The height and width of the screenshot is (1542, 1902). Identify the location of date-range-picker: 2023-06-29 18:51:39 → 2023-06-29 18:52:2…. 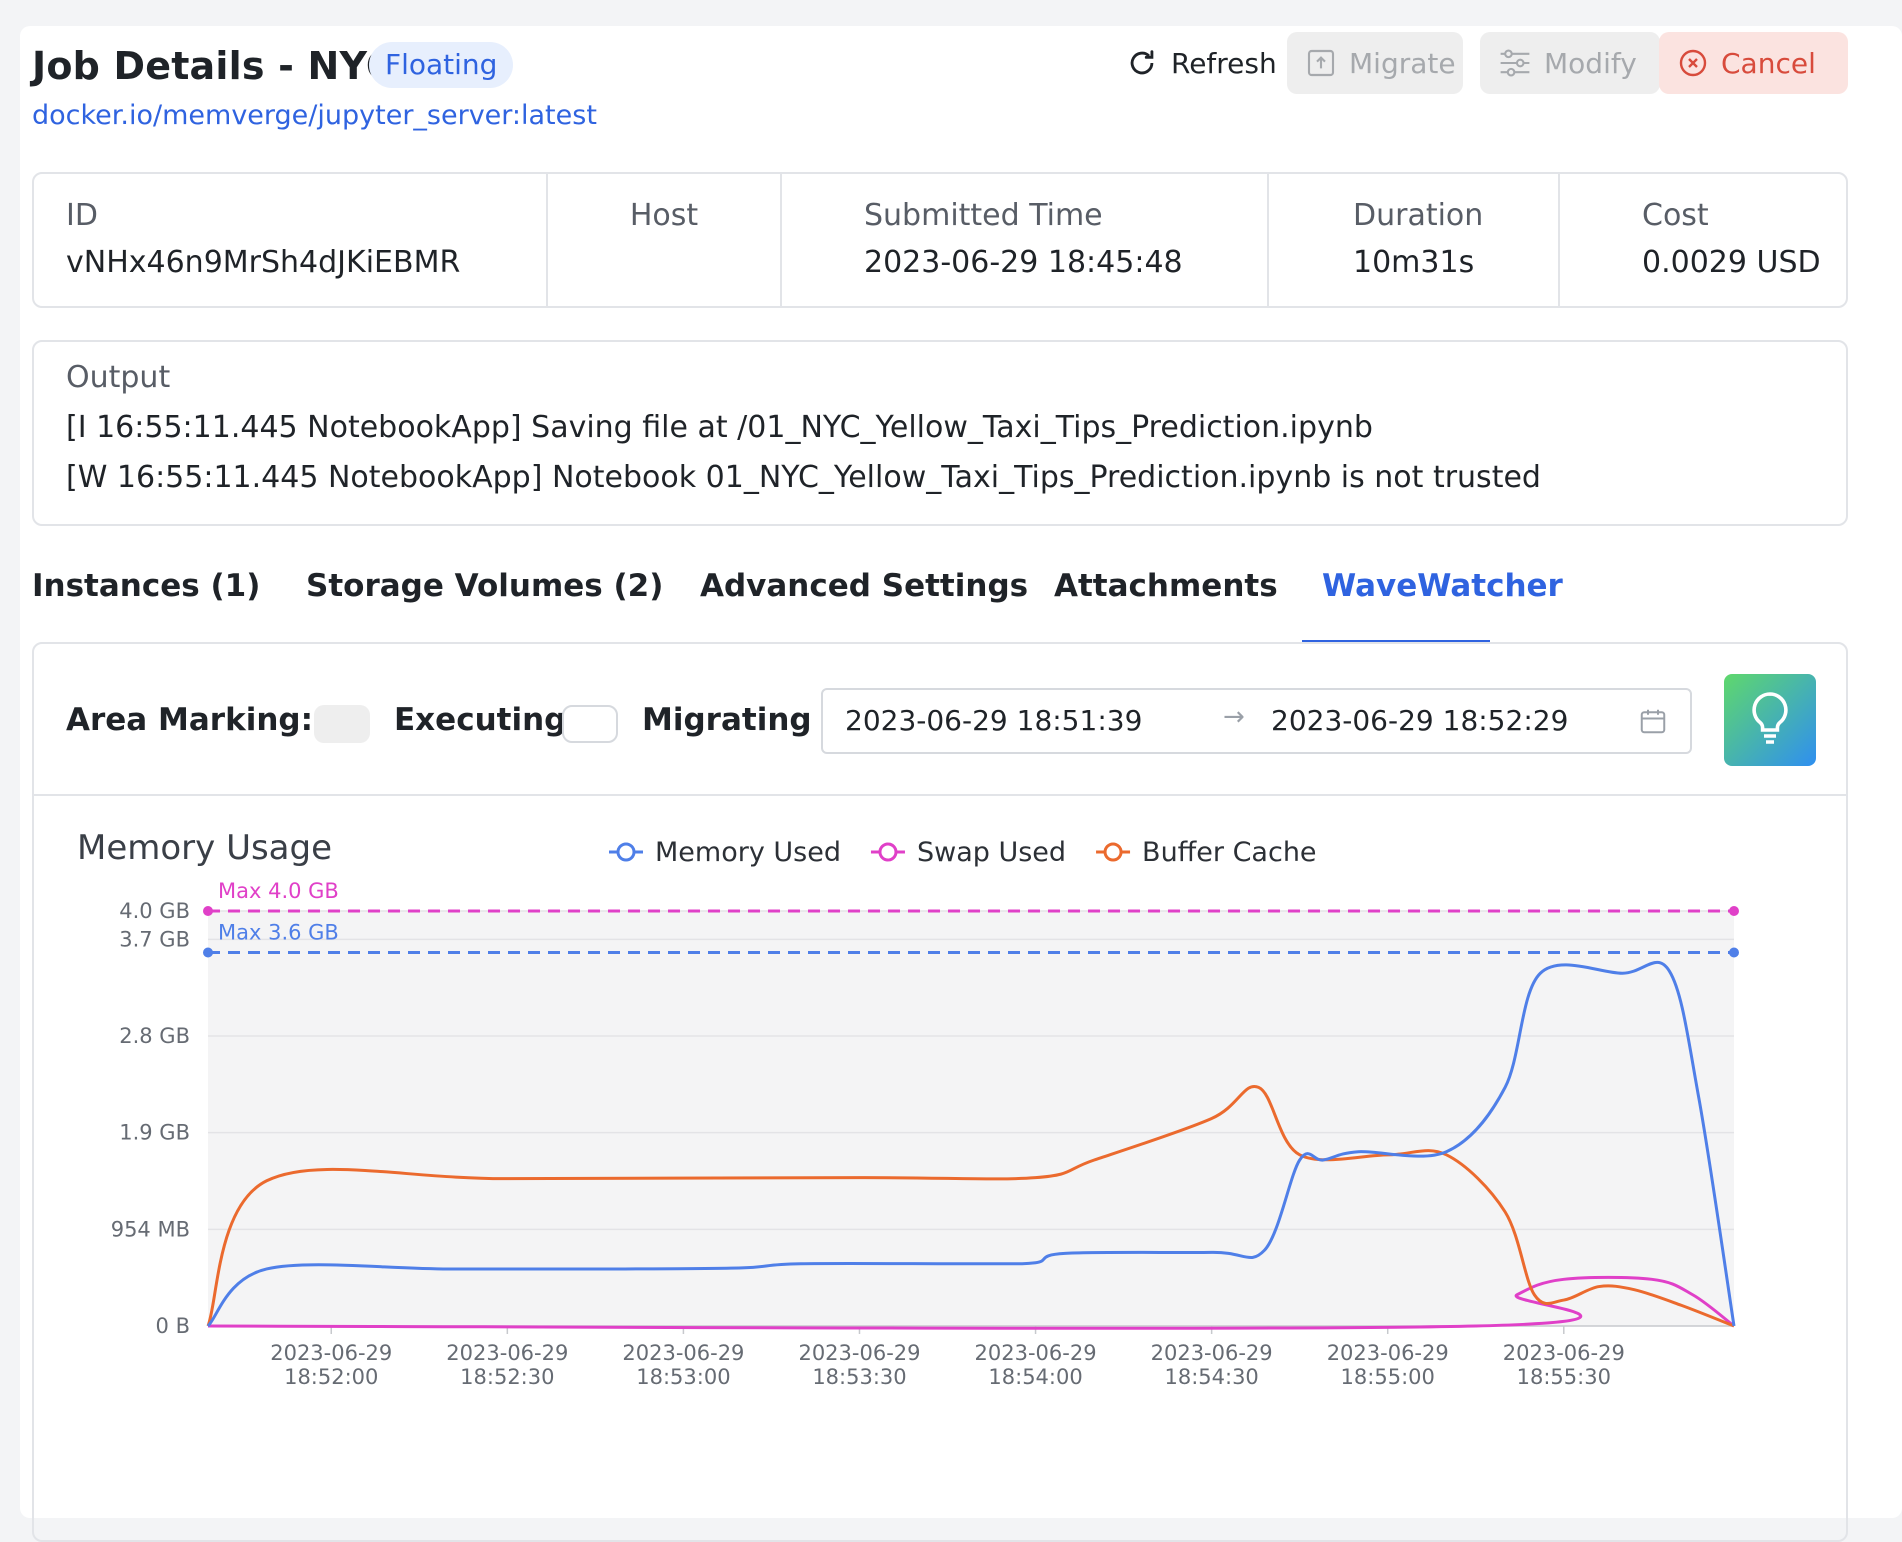
(1256, 721).